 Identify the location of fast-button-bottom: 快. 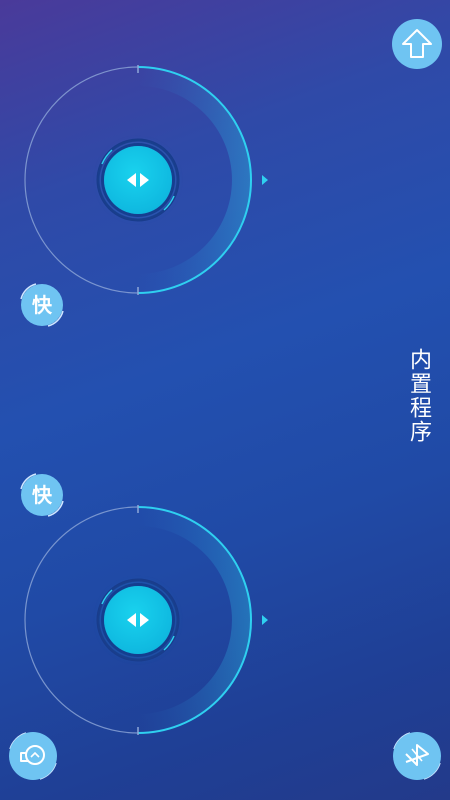
(42, 495).